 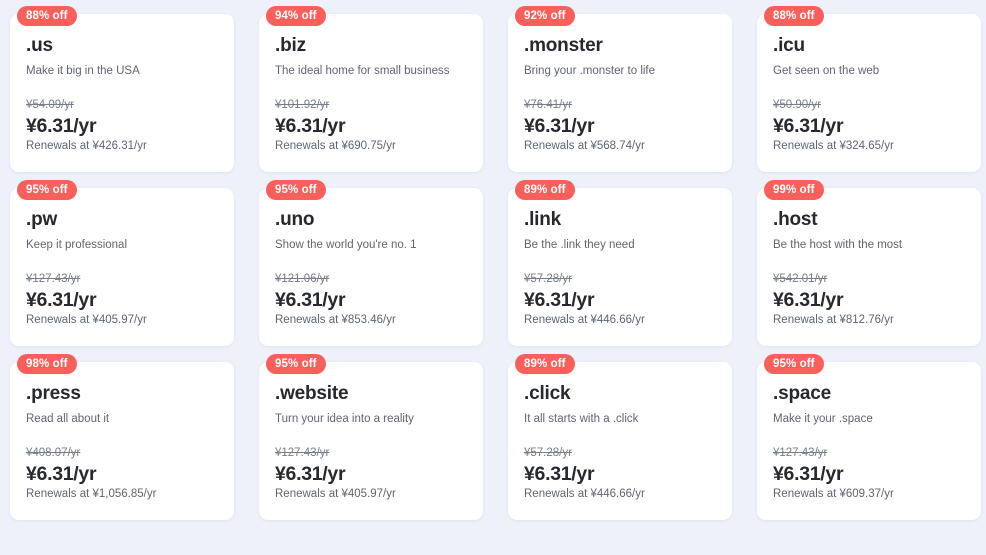 What do you see at coordinates (53, 393) in the screenshot?
I see `domain-extension-name: .press` at bounding box center [53, 393].